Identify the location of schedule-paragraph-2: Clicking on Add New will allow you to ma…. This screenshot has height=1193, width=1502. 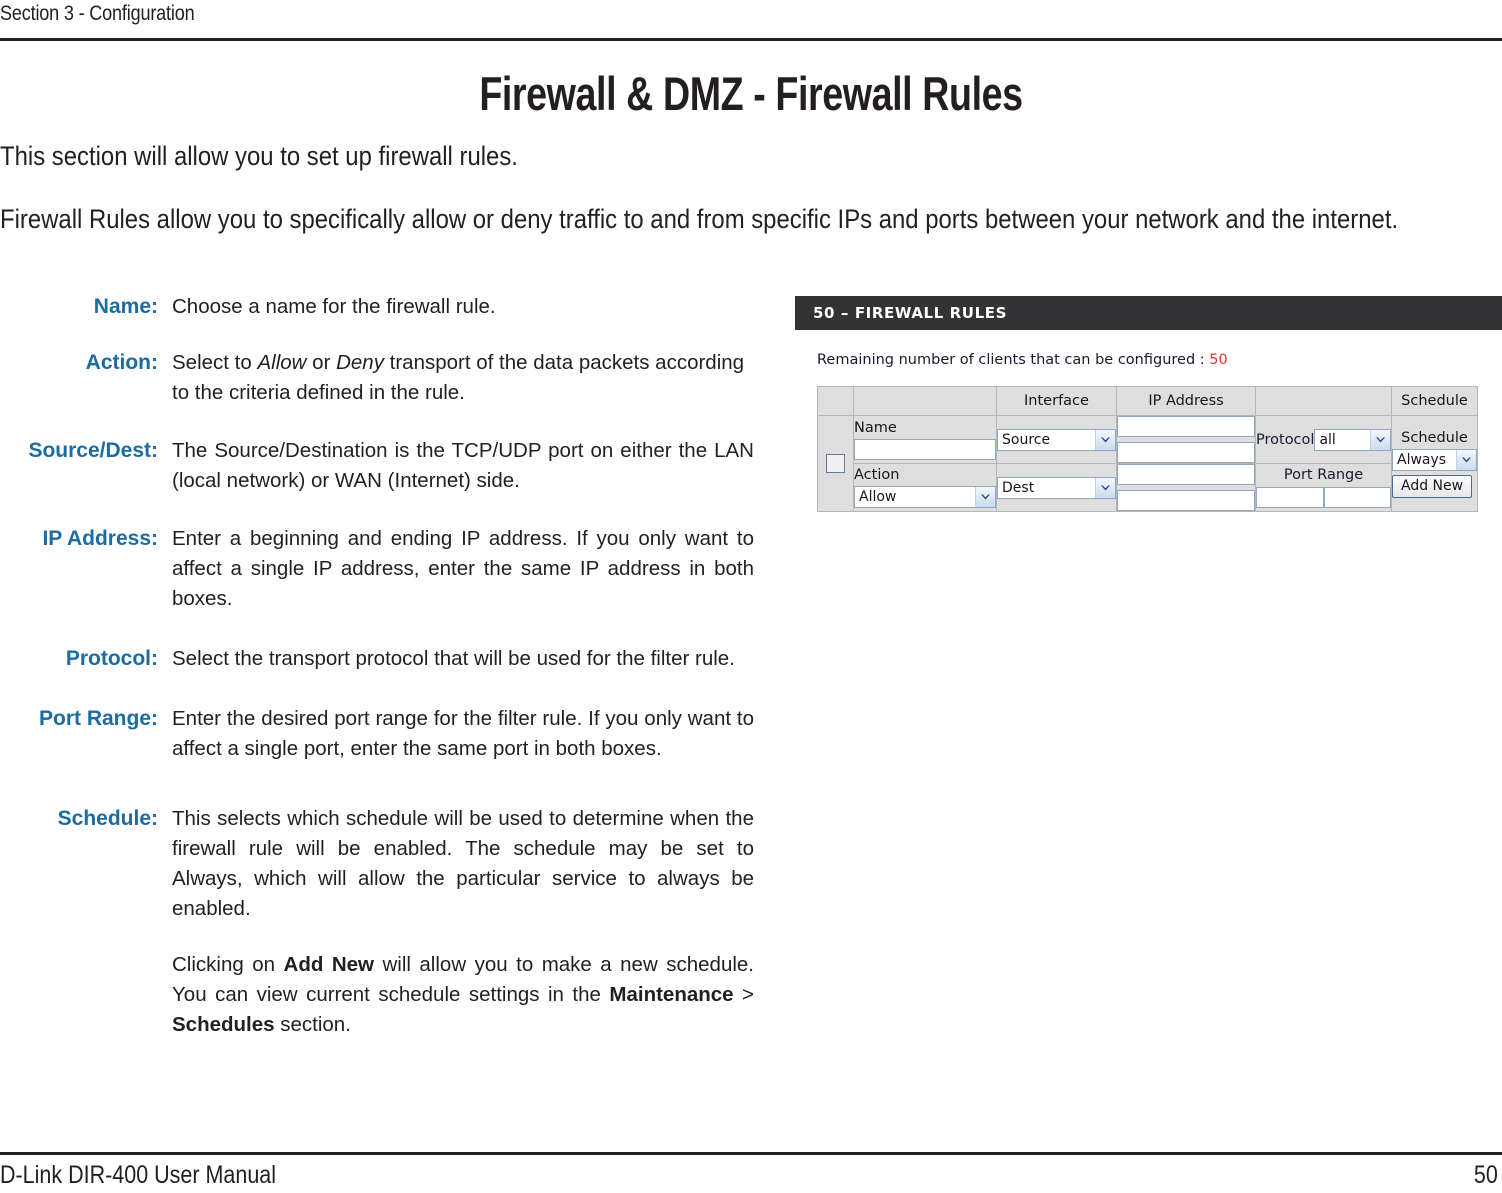
(463, 995).